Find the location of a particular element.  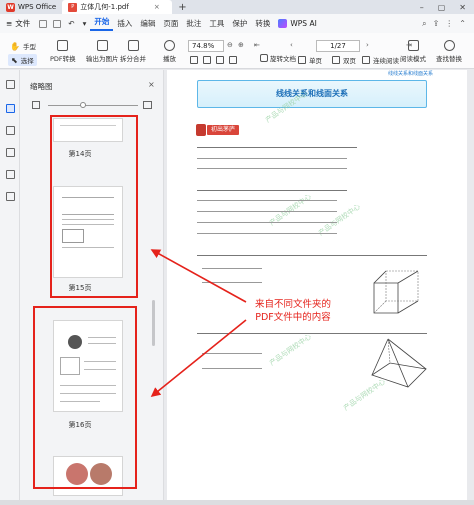

double-page-icon is located at coordinates (336, 60).